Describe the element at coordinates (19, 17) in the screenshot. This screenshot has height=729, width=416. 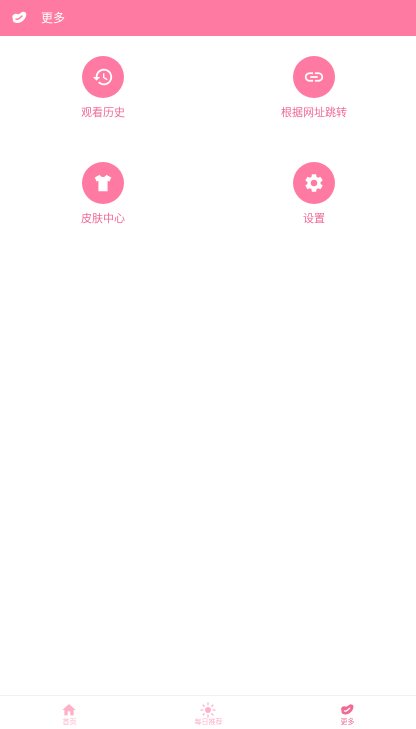
I see `bean-logo-icon` at that location.